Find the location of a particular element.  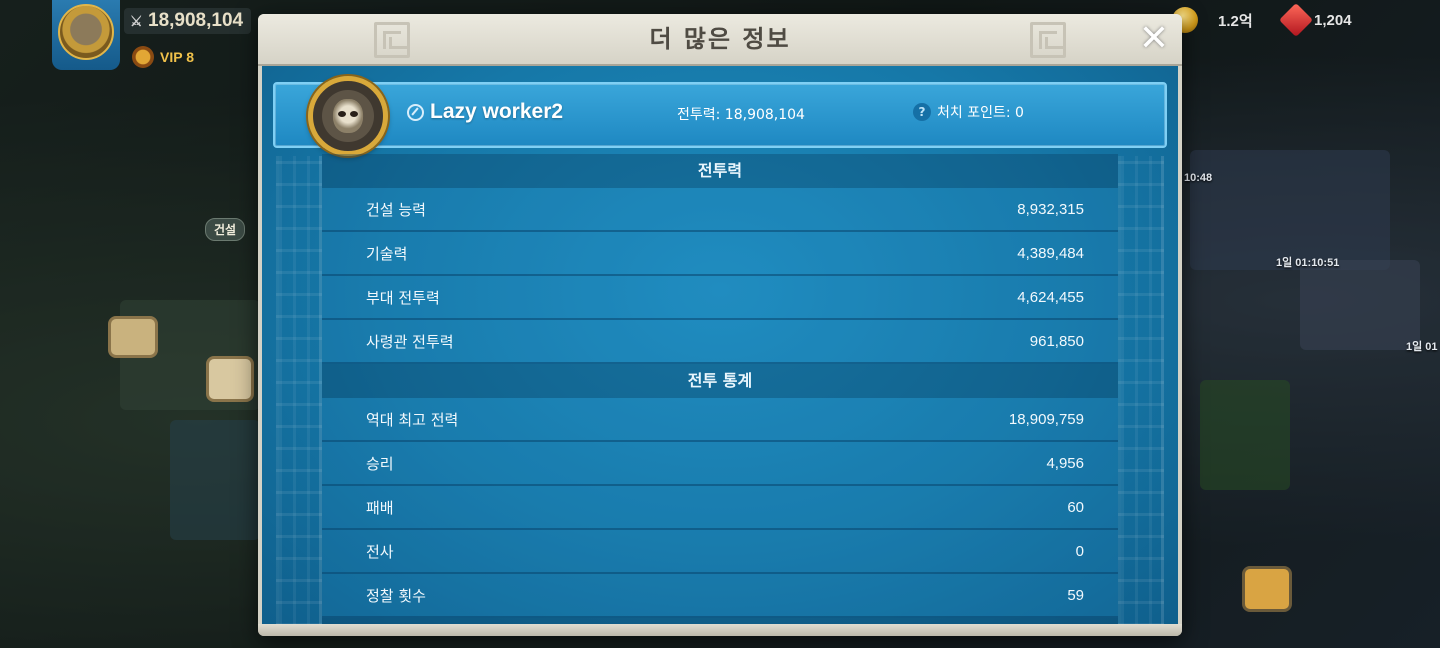

stat-row: 패배 60 is located at coordinates (720, 508).